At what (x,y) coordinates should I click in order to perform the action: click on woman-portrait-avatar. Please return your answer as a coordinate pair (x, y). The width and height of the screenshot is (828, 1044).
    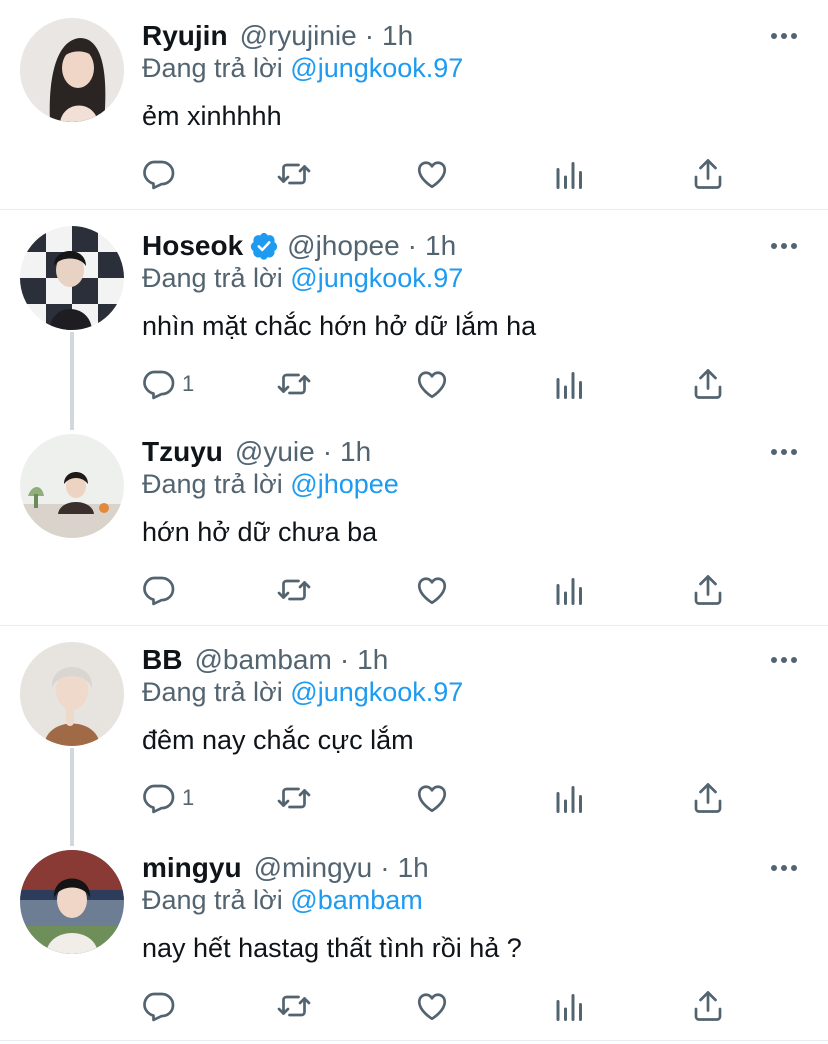
    Looking at the image, I should click on (72, 70).